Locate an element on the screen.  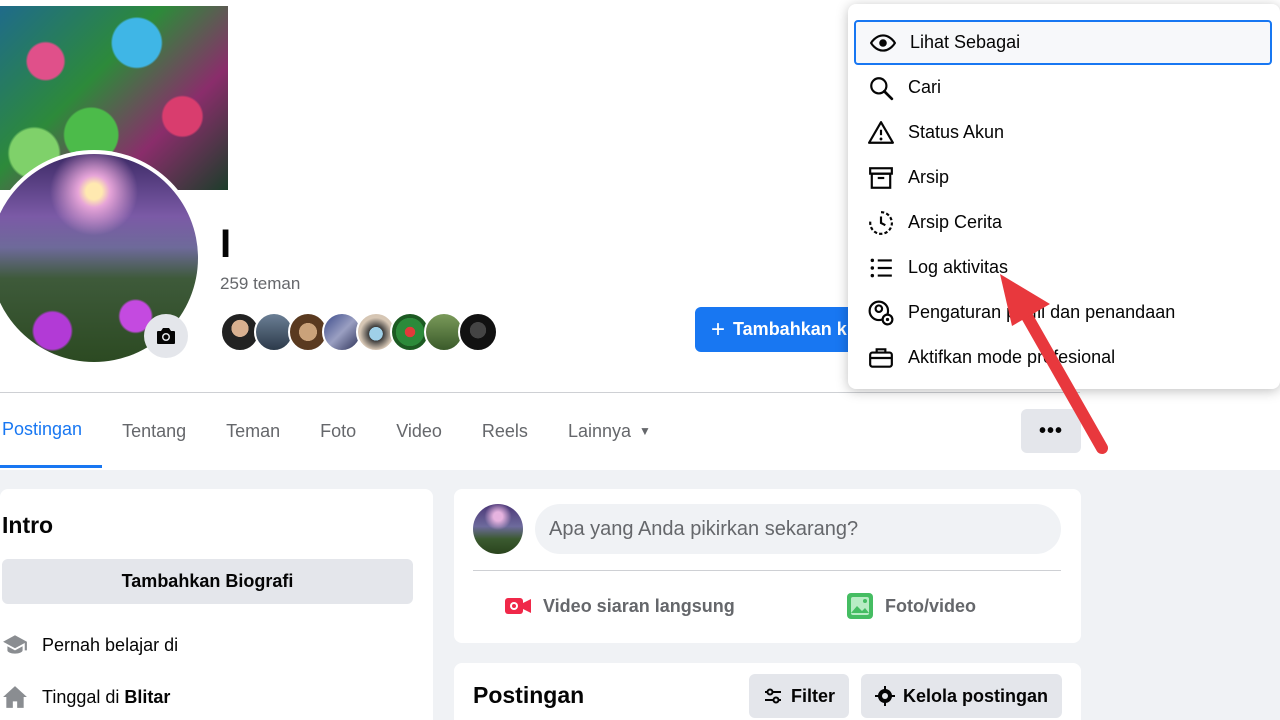
more-options-button: ••• is located at coordinates (1051, 431).